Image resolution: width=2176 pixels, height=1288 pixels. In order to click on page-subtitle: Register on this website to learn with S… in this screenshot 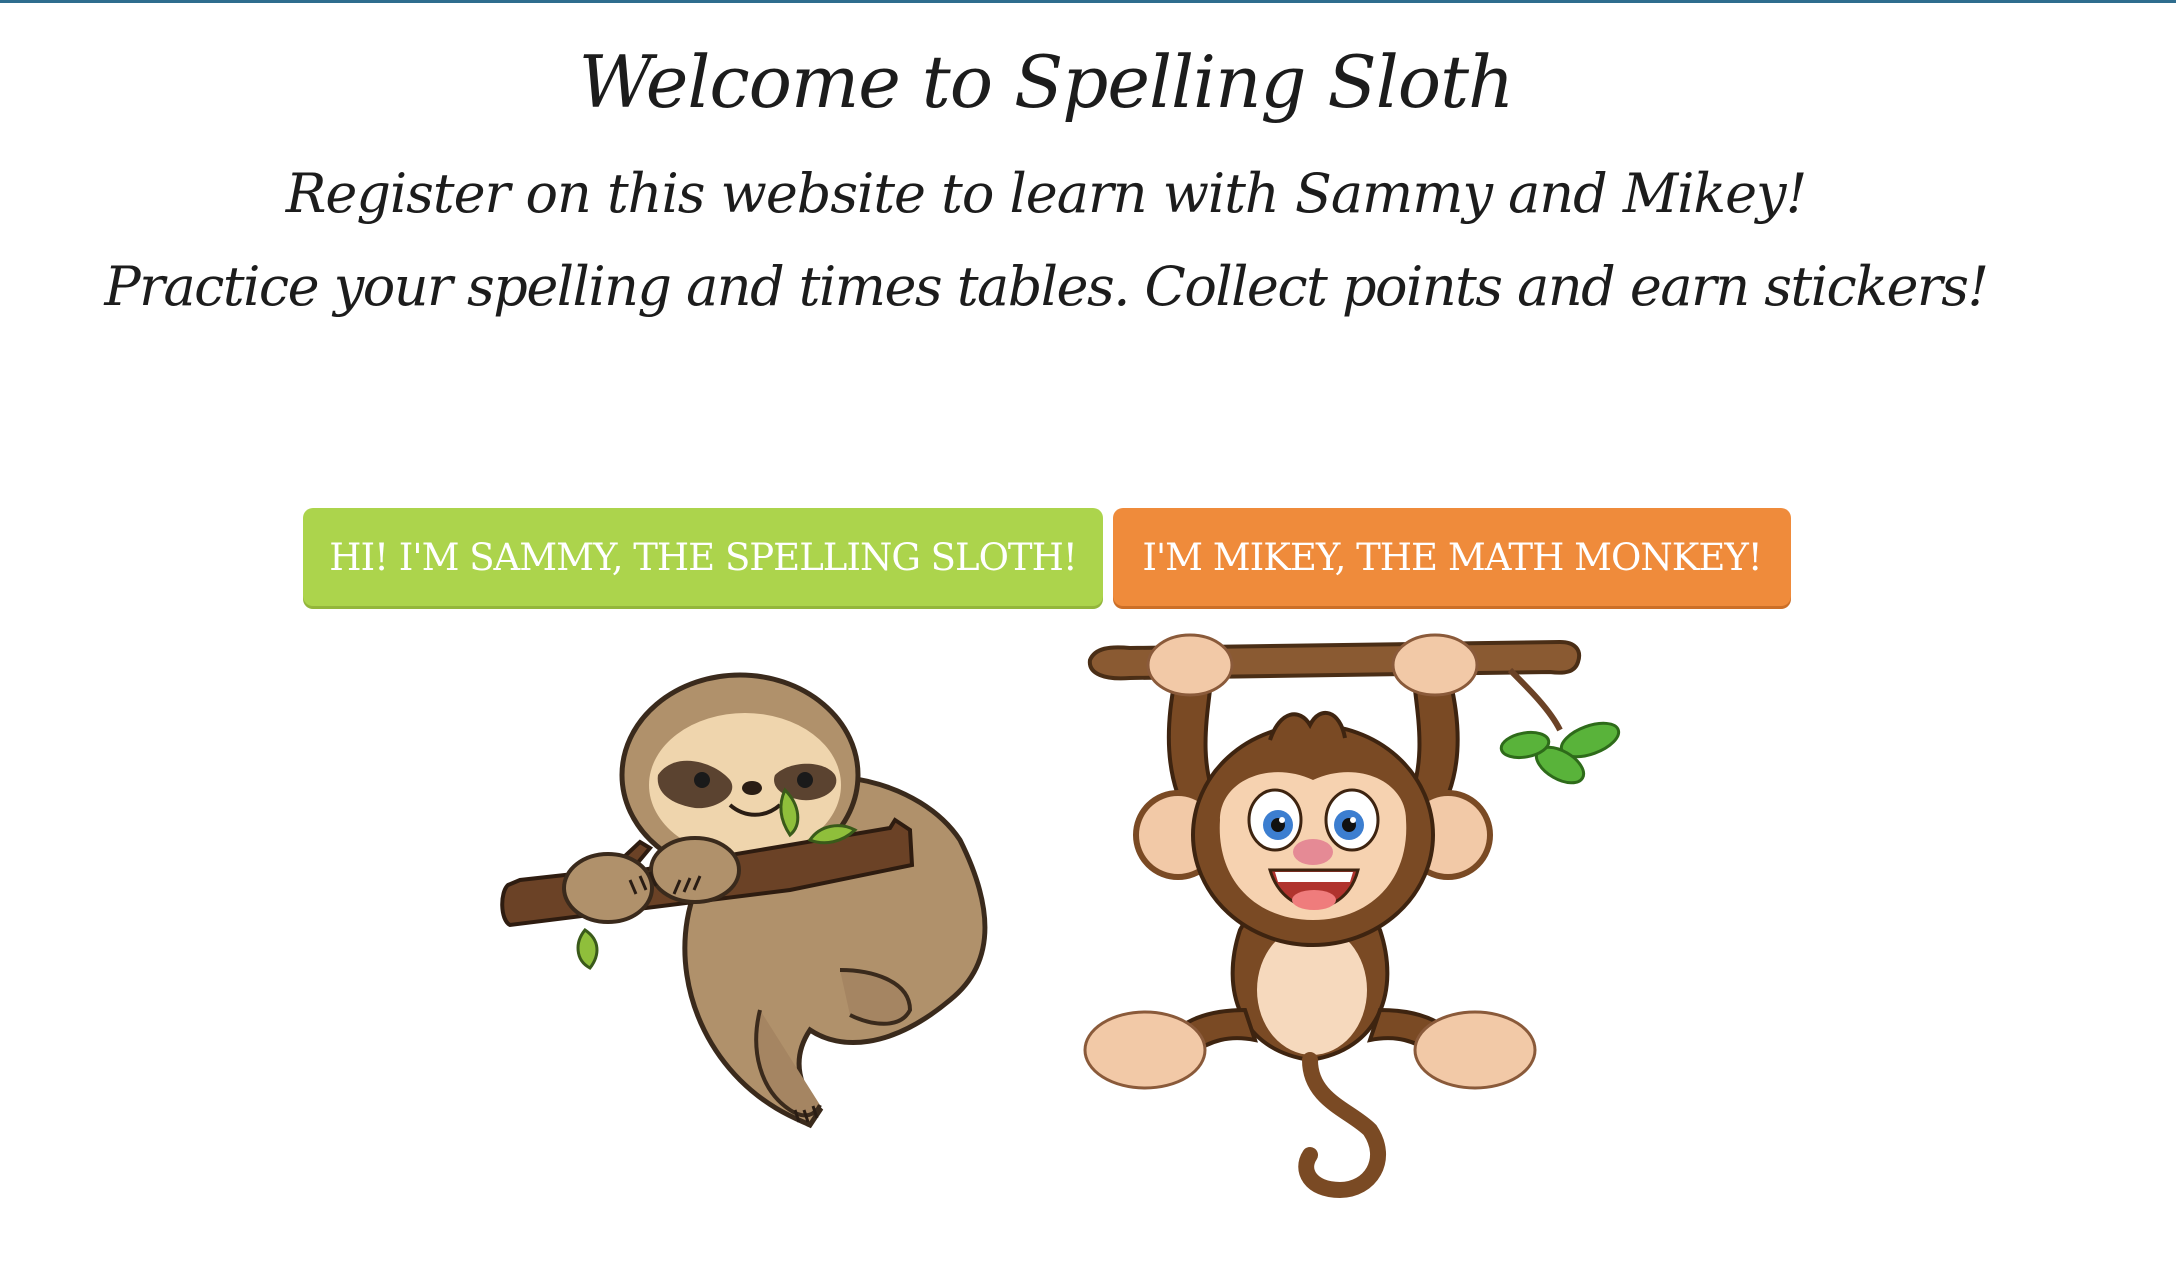, I will do `click(1046, 193)`.